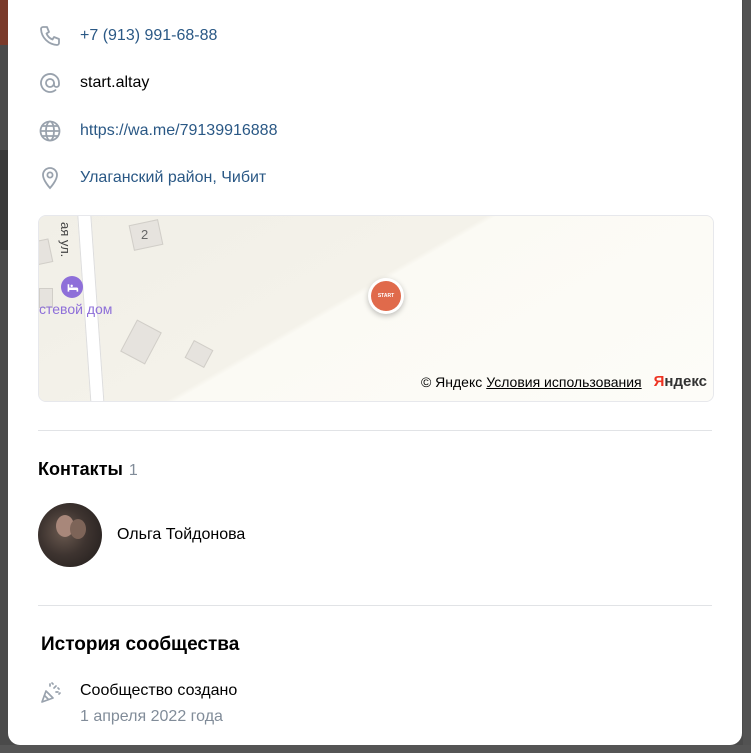  I want to click on marker-logo: START, so click(386, 296).